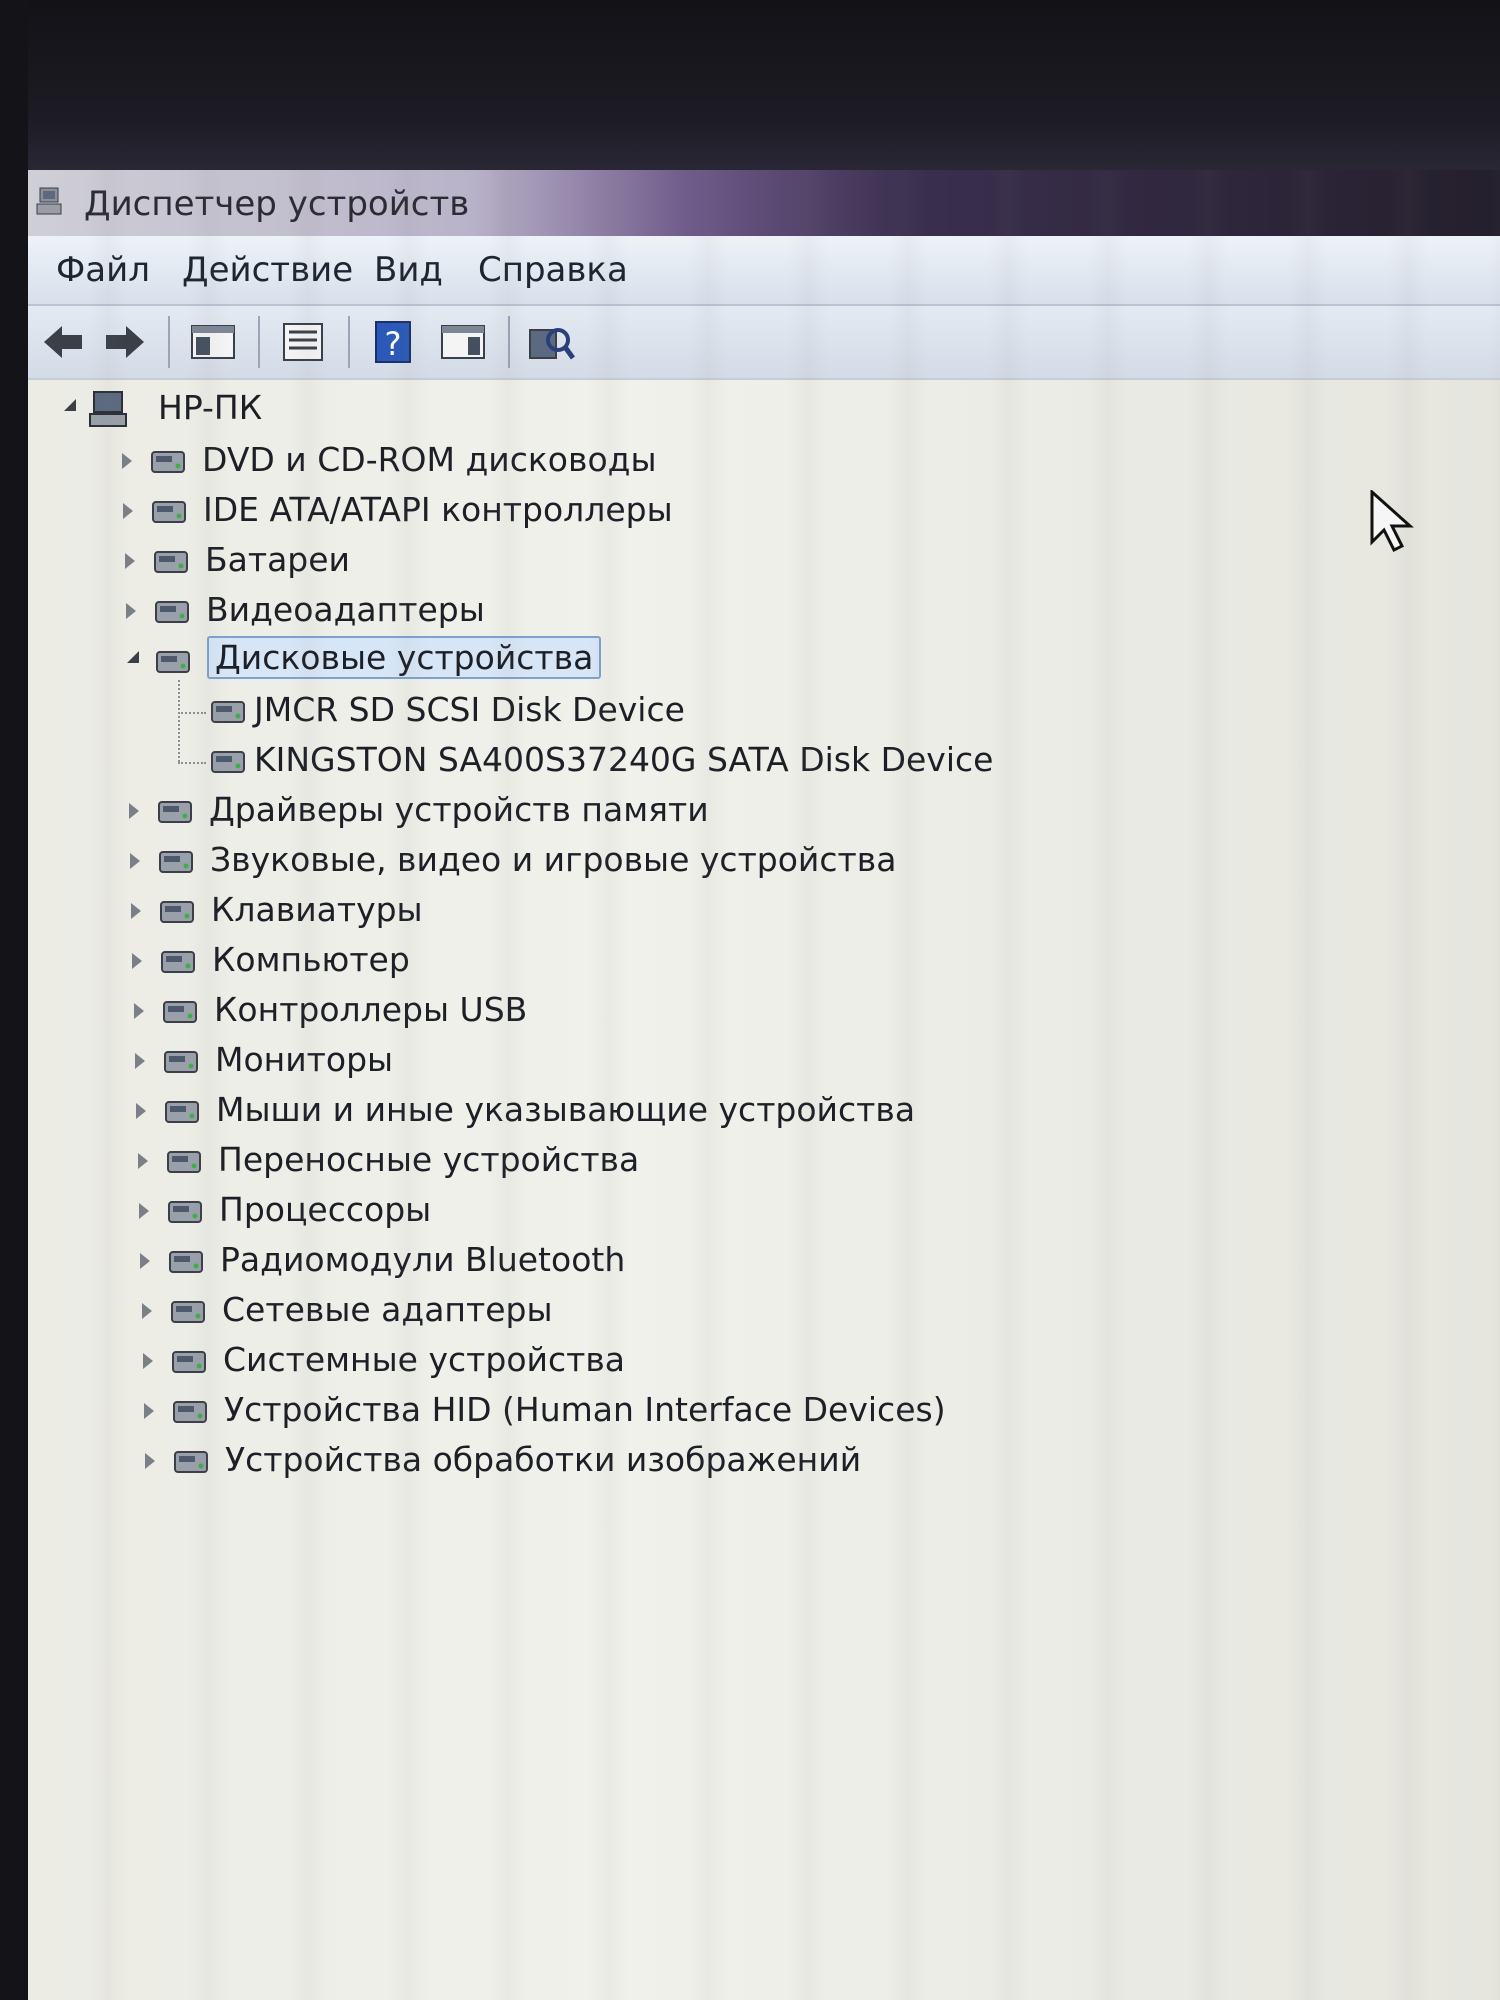  What do you see at coordinates (169, 512) in the screenshot?
I see `ide-controller-icon` at bounding box center [169, 512].